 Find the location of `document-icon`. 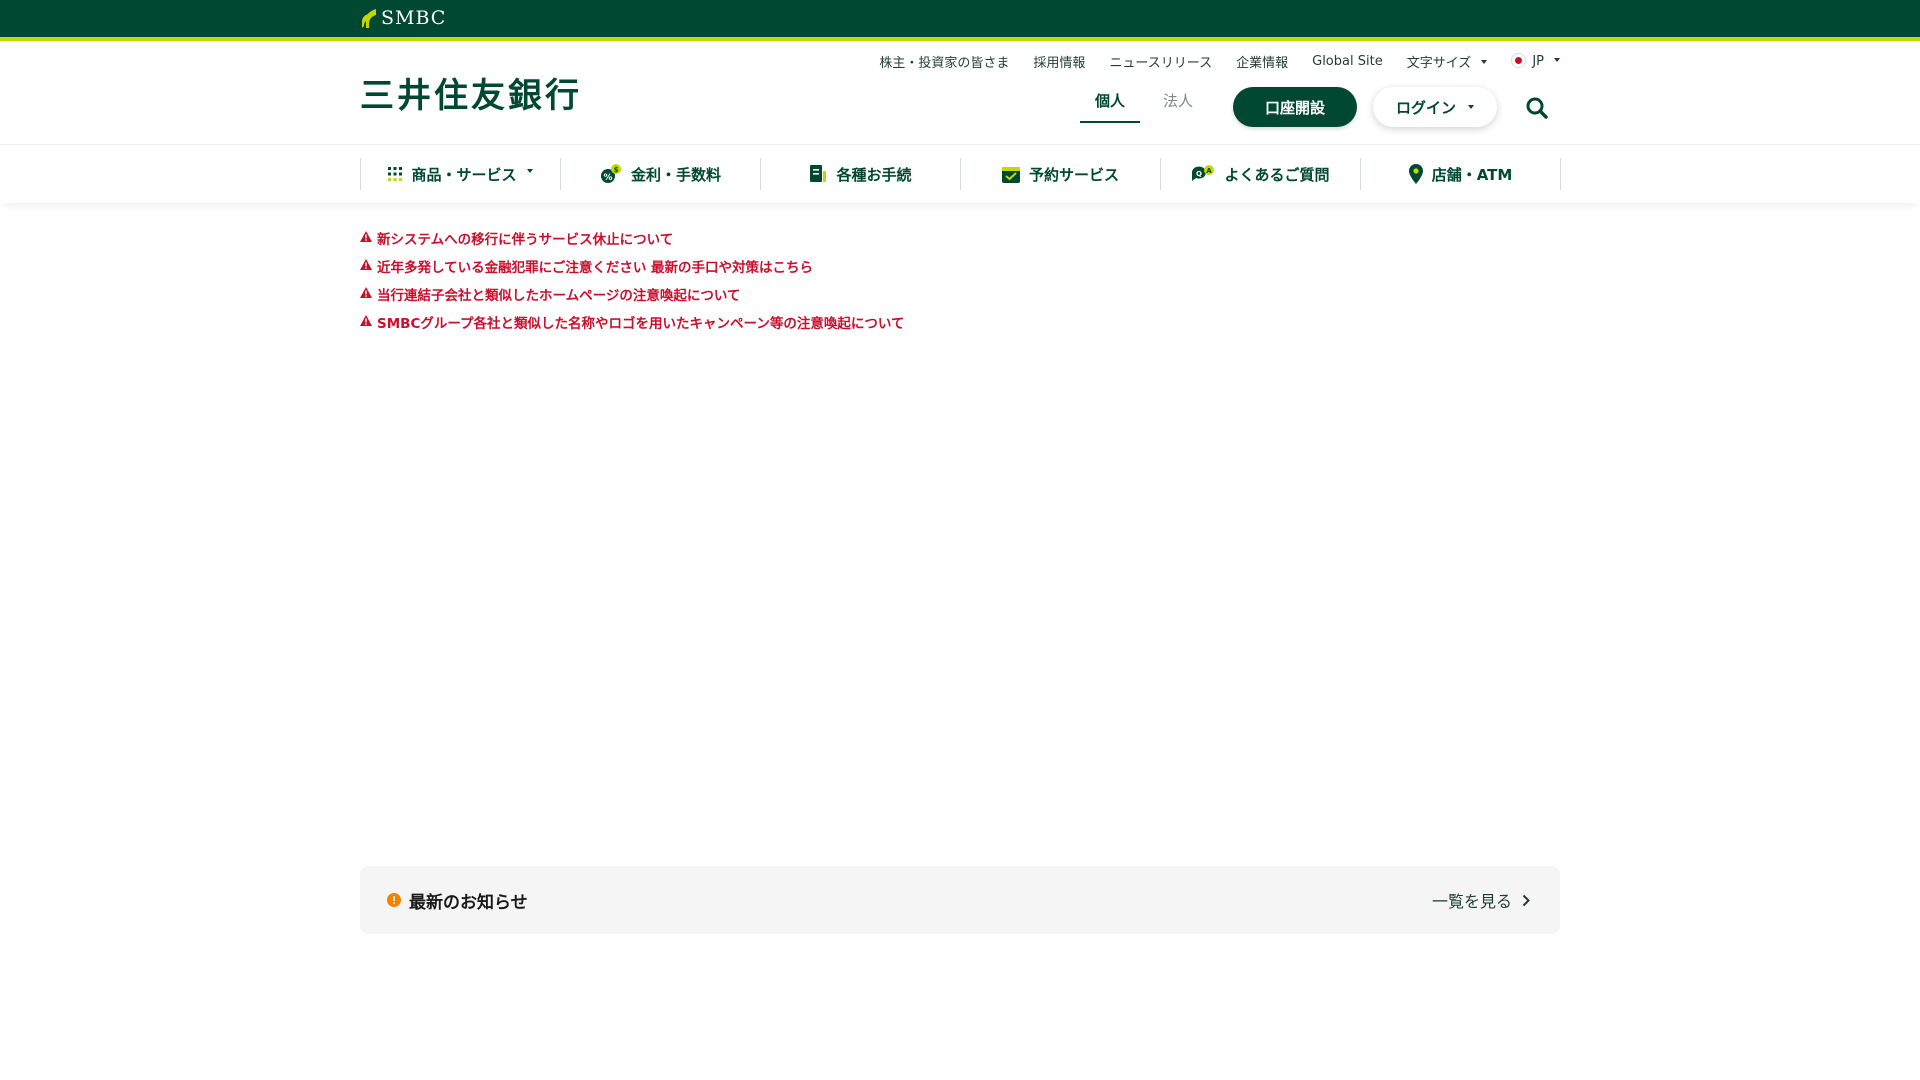

document-icon is located at coordinates (818, 173).